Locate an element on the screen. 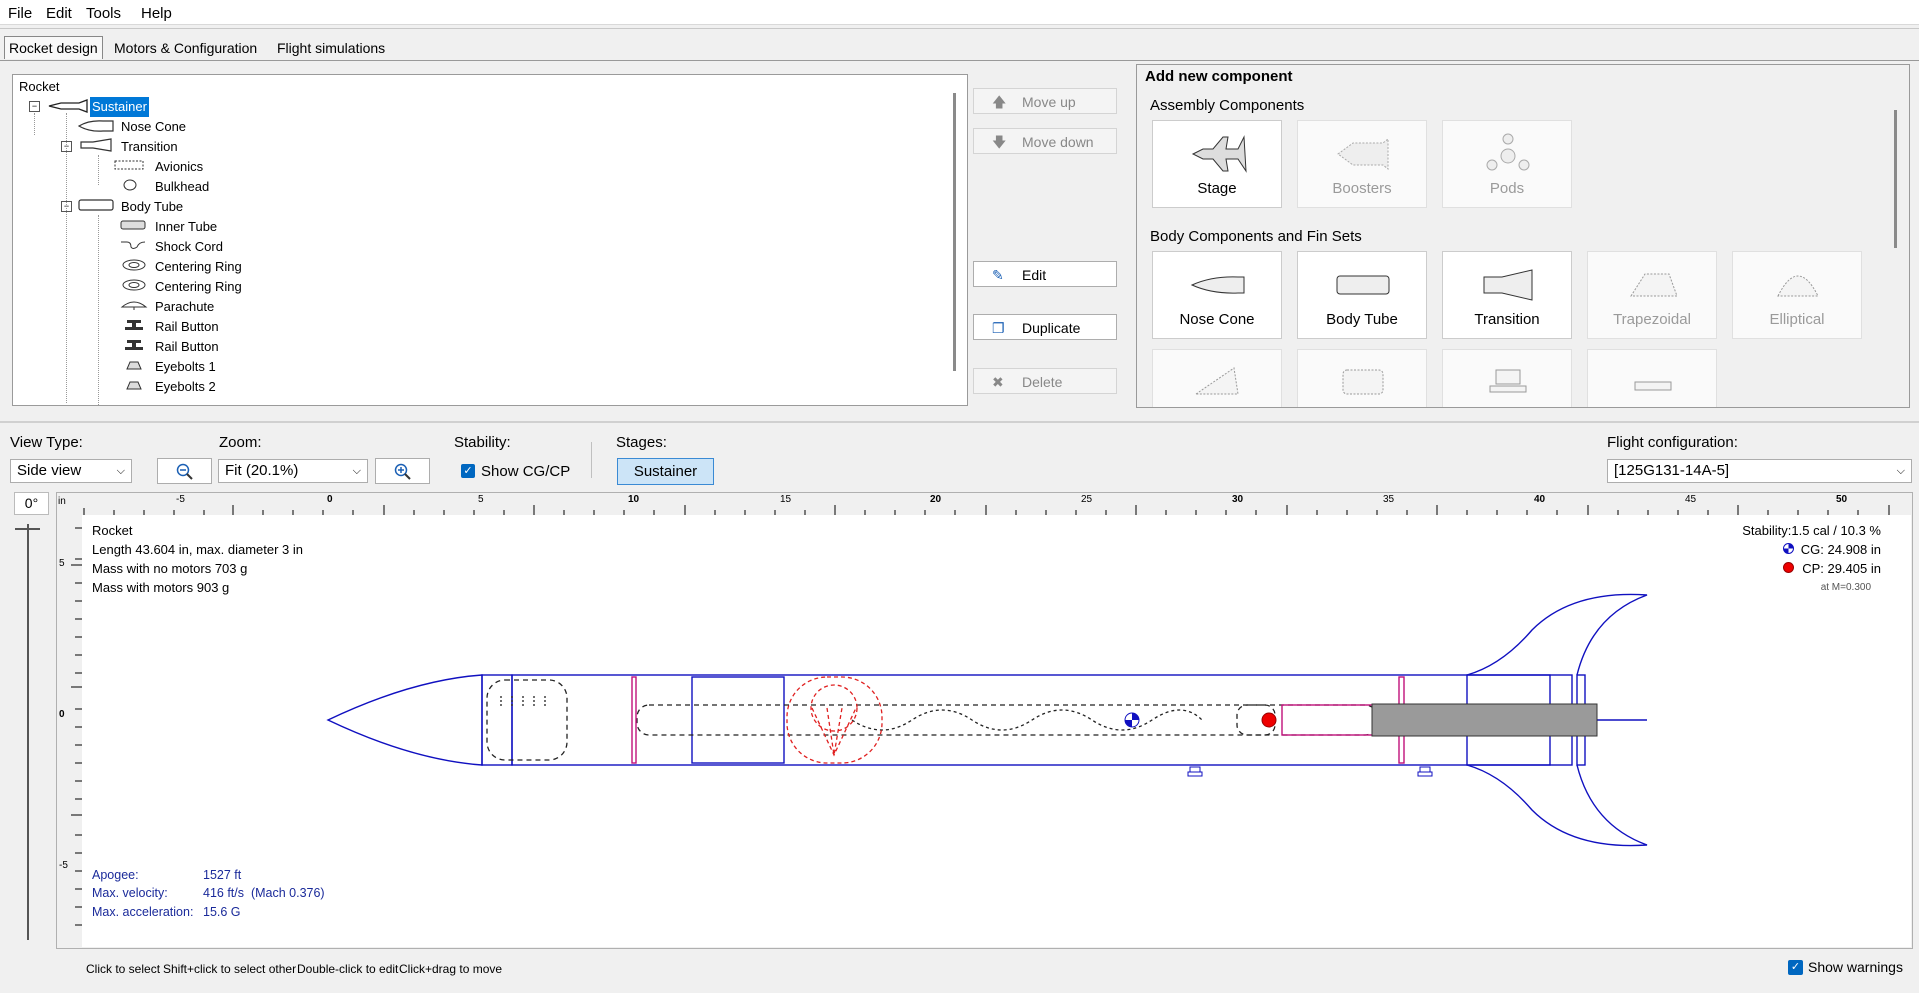 Image resolution: width=1919 pixels, height=993 pixels. ruler-label: 10 is located at coordinates (634, 499).